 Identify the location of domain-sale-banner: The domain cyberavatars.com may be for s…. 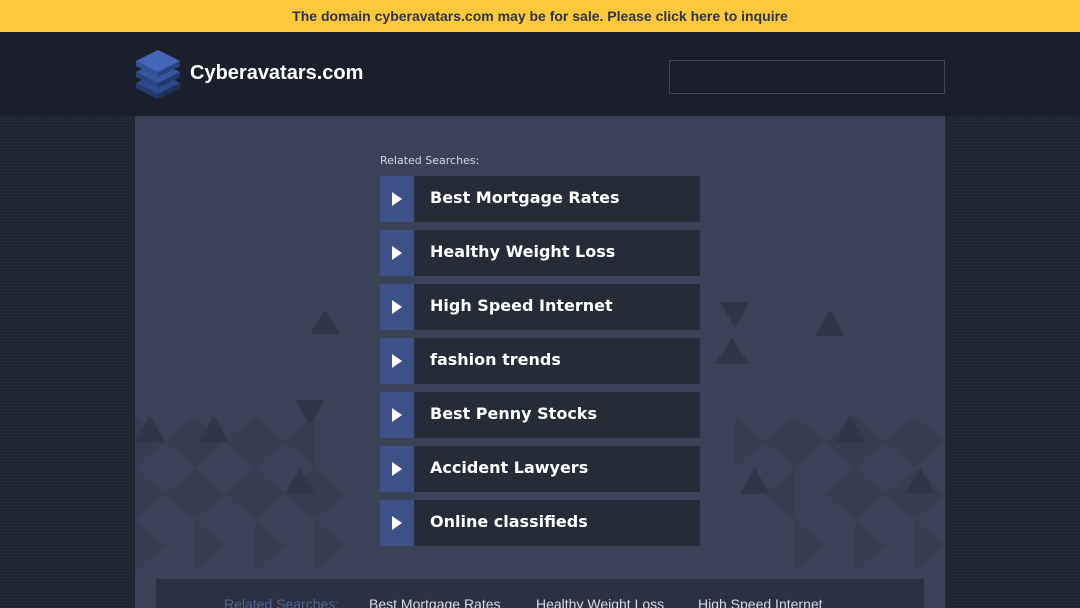
(540, 16).